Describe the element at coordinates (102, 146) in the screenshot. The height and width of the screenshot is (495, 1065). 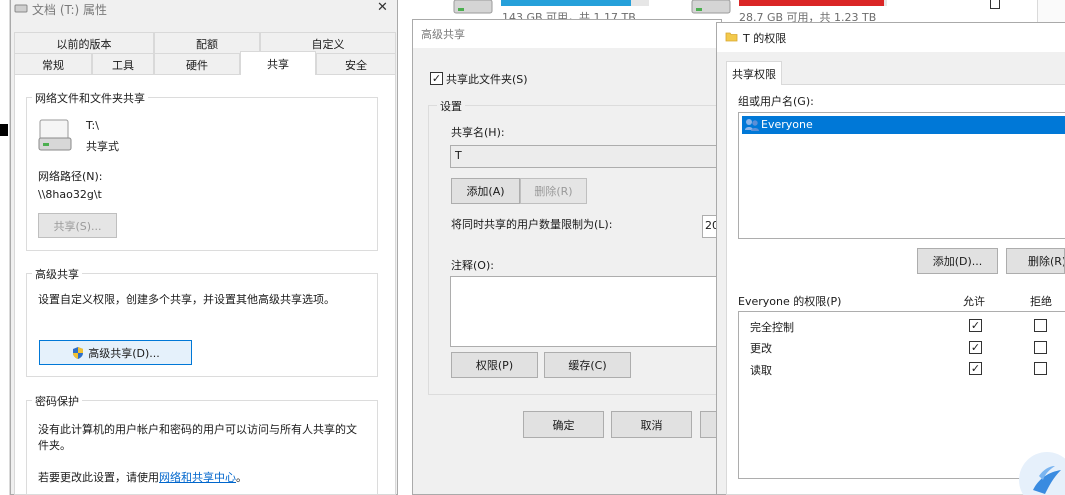
I see `share-state: 共享式` at that location.